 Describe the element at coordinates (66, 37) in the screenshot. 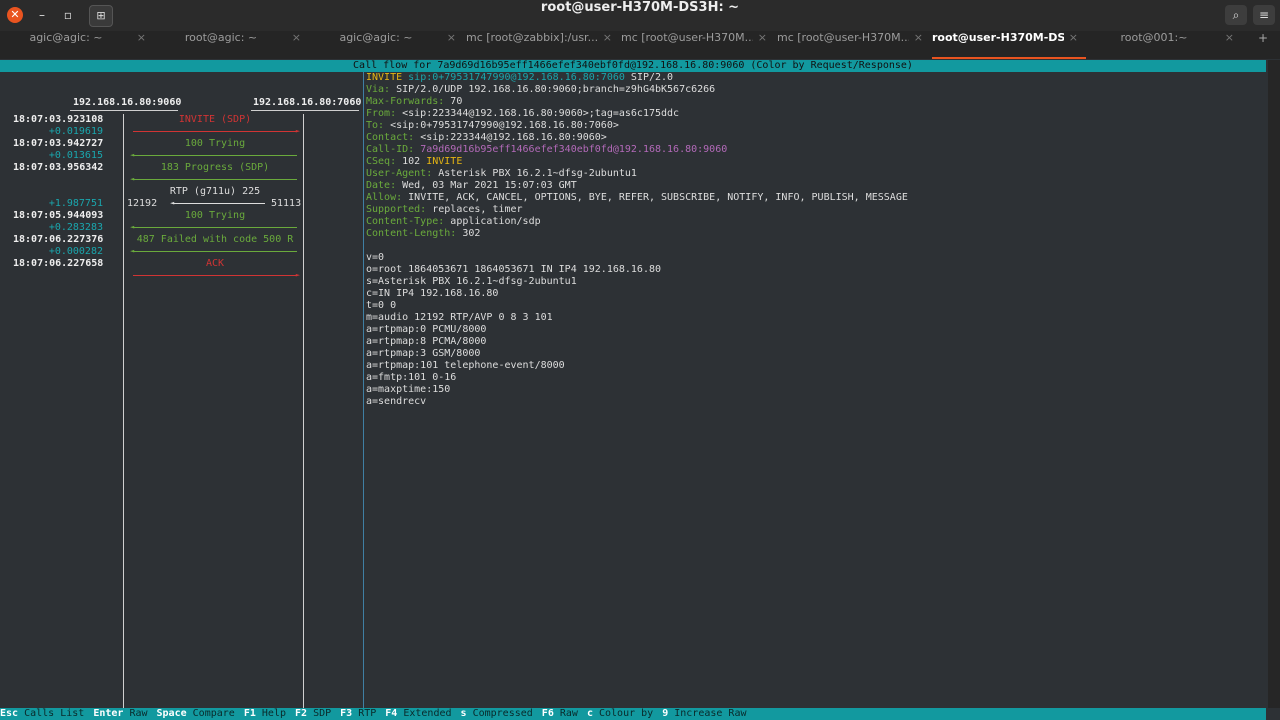

I see `tab-label: agic@agic: ~` at that location.